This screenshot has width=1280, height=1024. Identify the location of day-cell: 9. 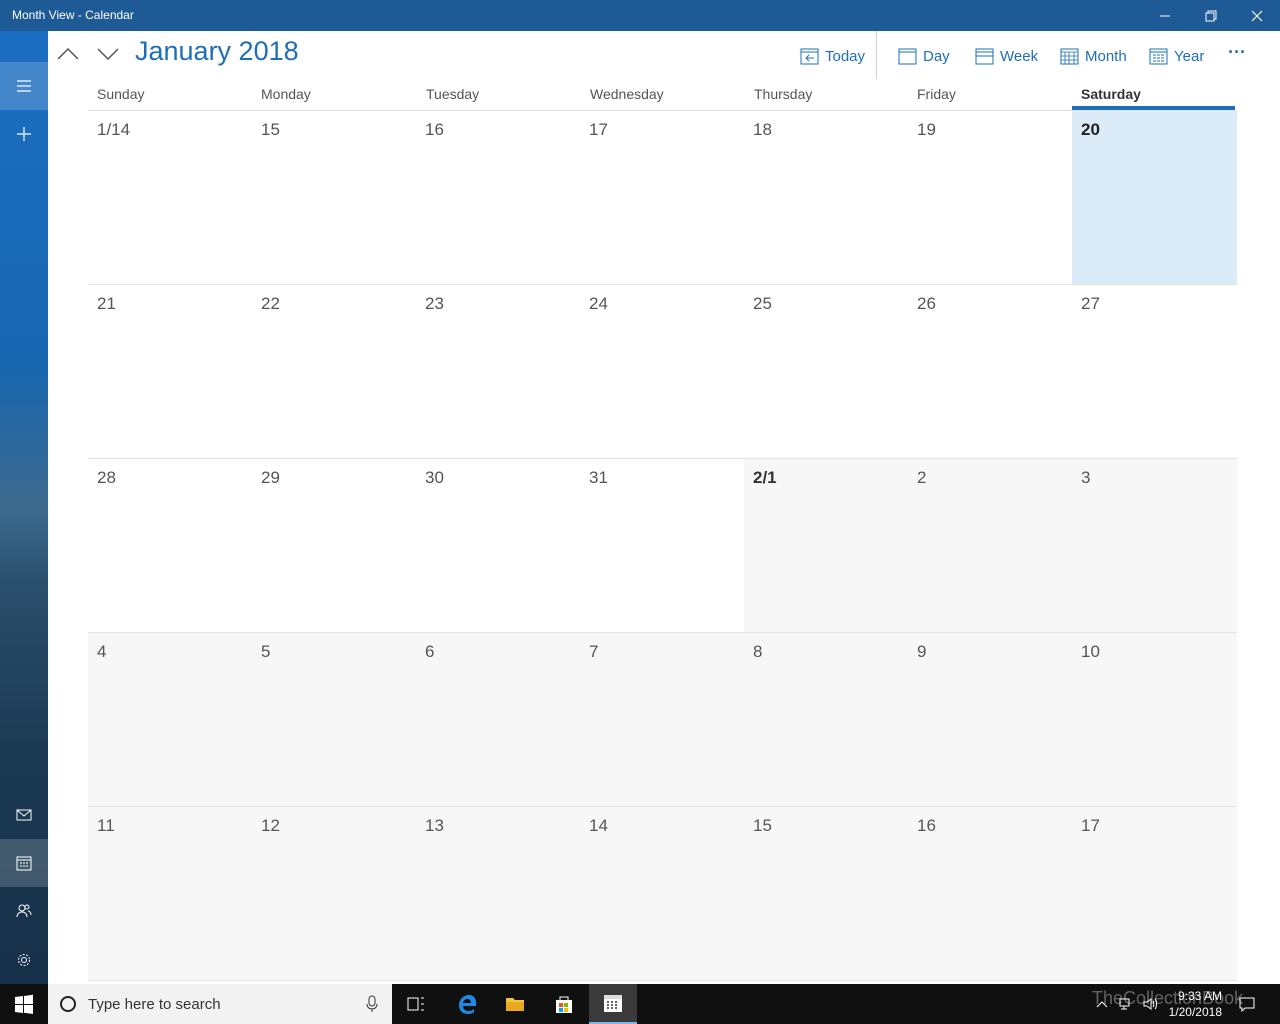
(990, 720).